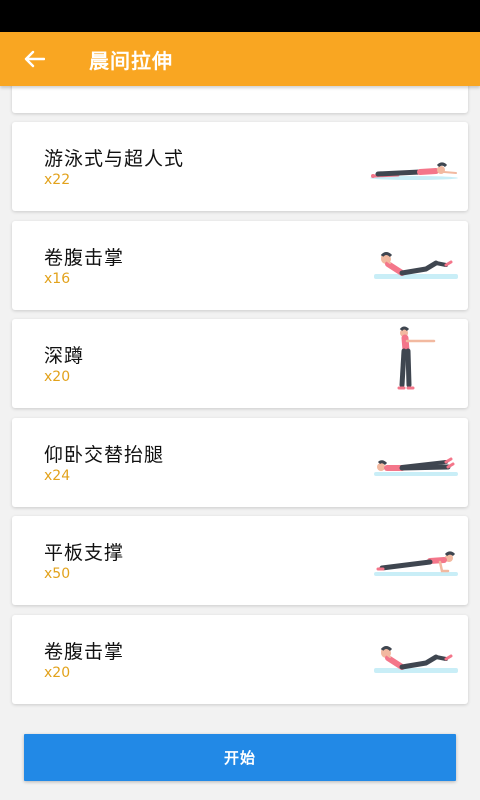 The height and width of the screenshot is (800, 480). Describe the element at coordinates (57, 180) in the screenshot. I see `exercise-reps: x22` at that location.